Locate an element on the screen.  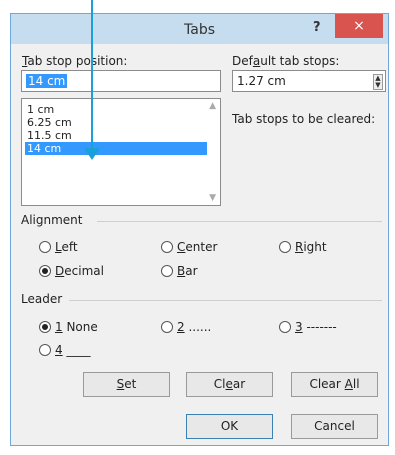
annotation-arrow-head-icon is located at coordinates (92, 154).